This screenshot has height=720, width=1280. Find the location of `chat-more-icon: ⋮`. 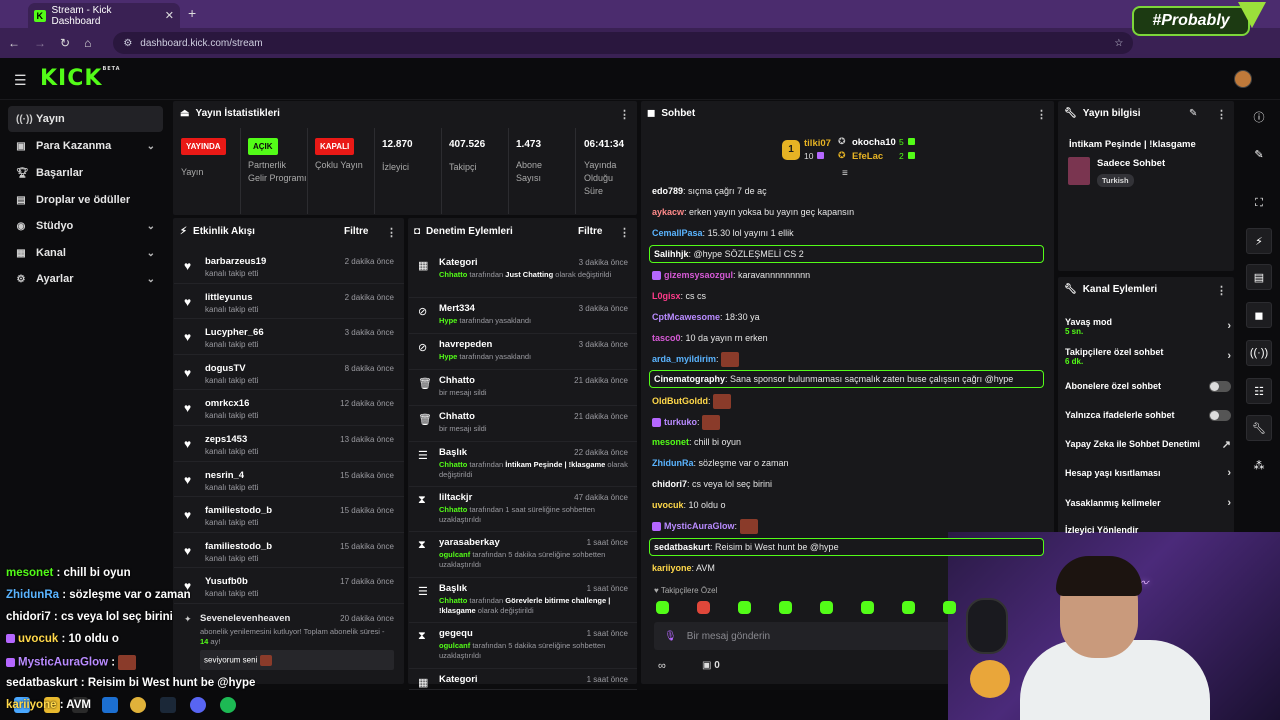

chat-more-icon: ⋮ is located at coordinates (1041, 114).